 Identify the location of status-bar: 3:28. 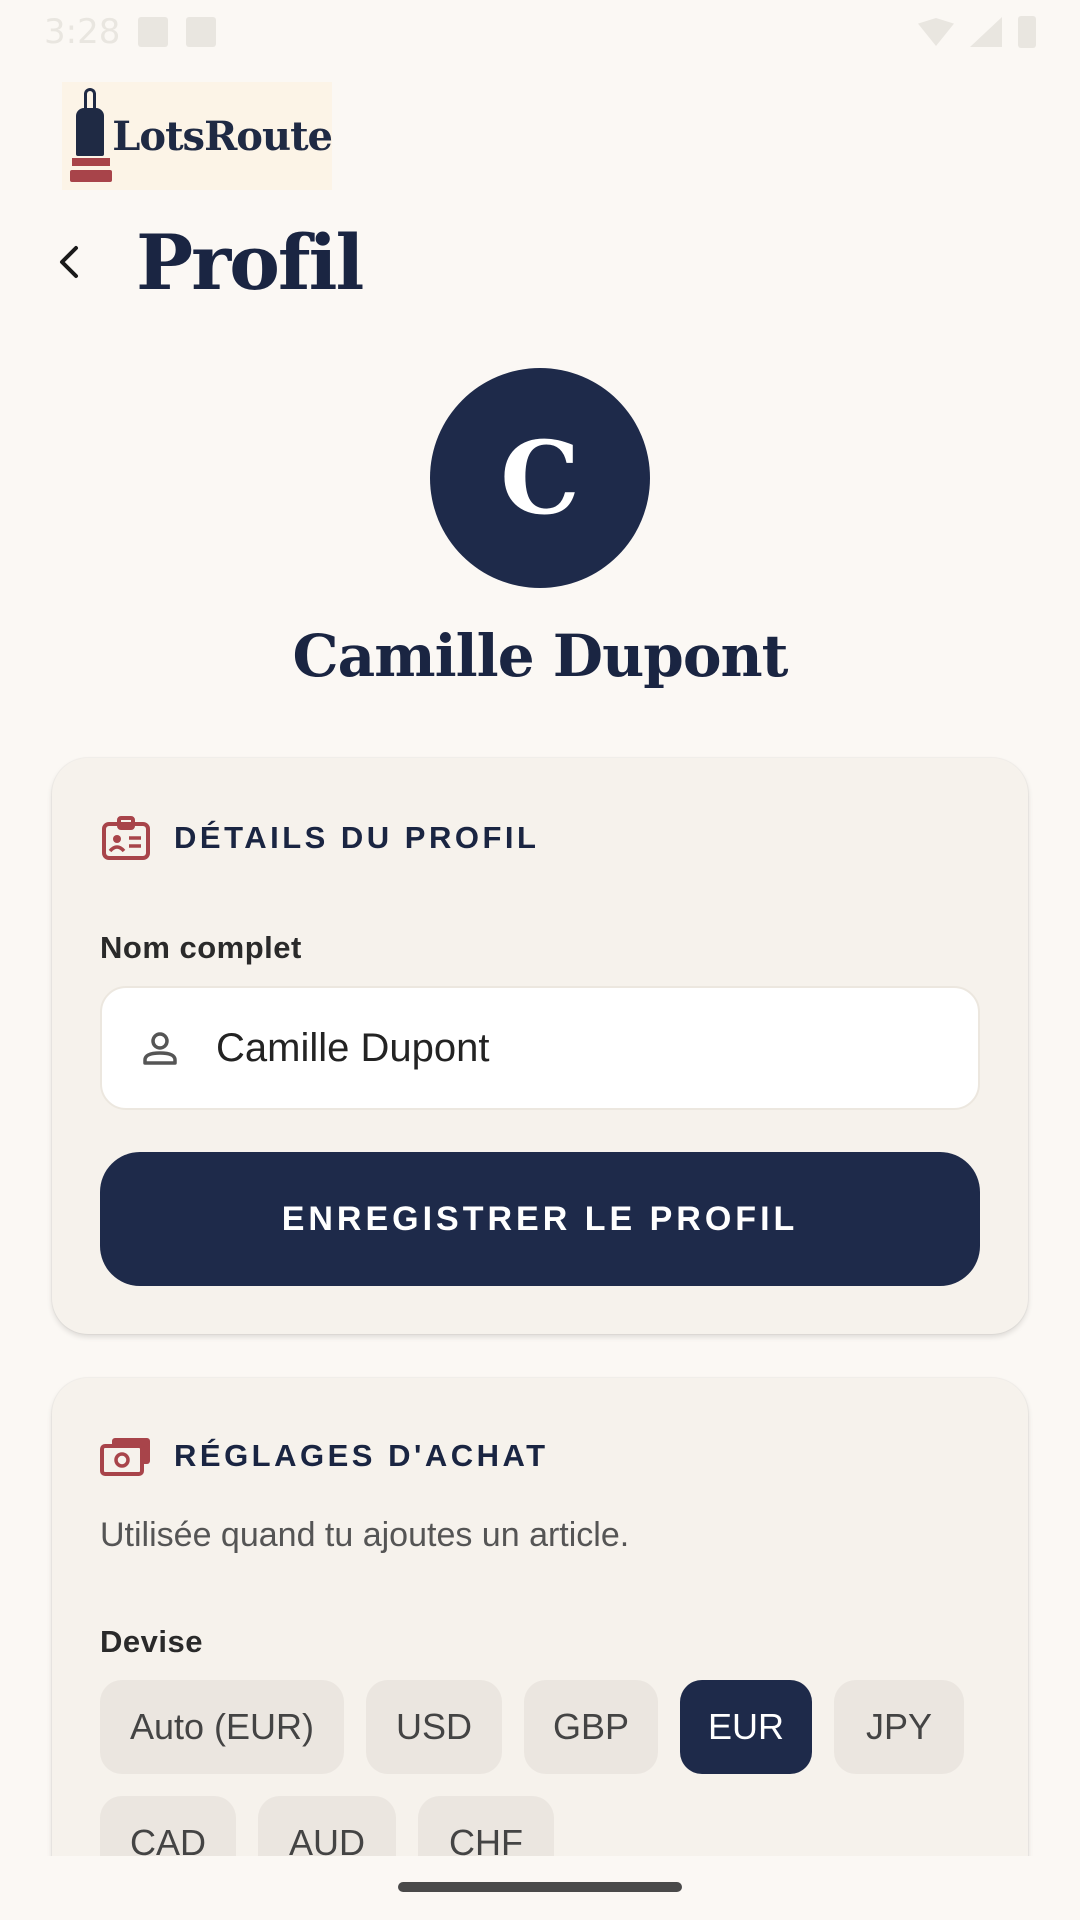
(540, 32).